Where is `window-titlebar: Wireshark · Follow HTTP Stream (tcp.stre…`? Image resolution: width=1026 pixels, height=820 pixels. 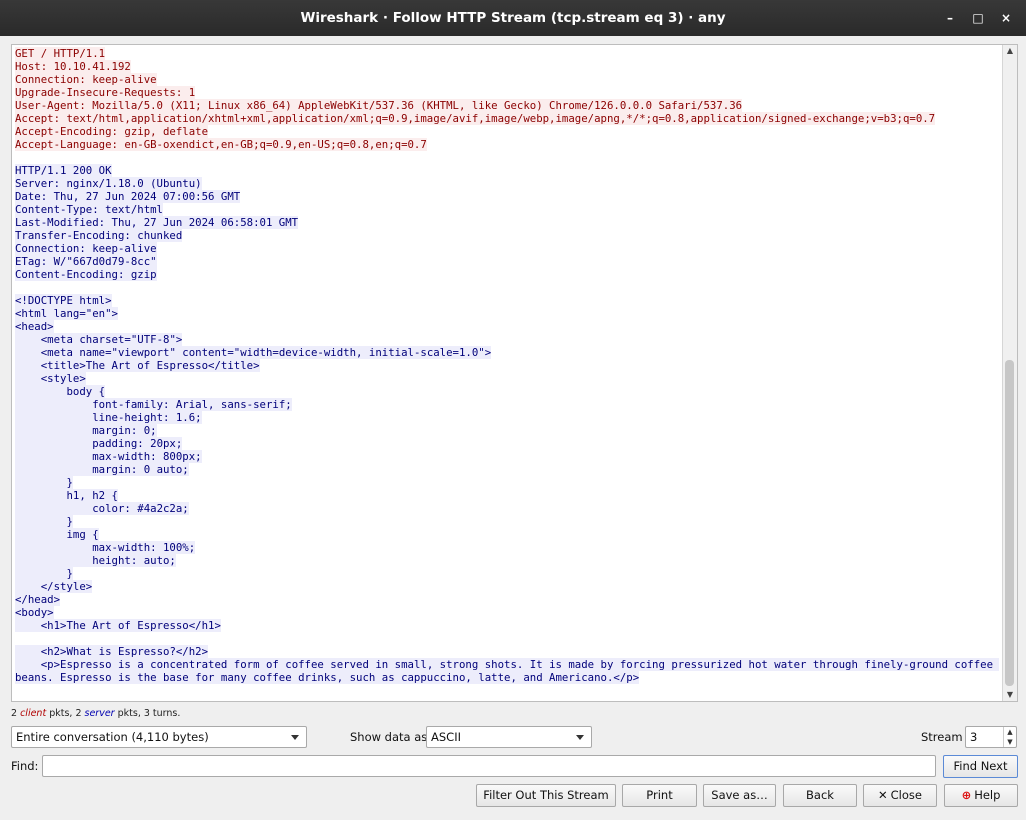 window-titlebar: Wireshark · Follow HTTP Stream (tcp.stre… is located at coordinates (513, 18).